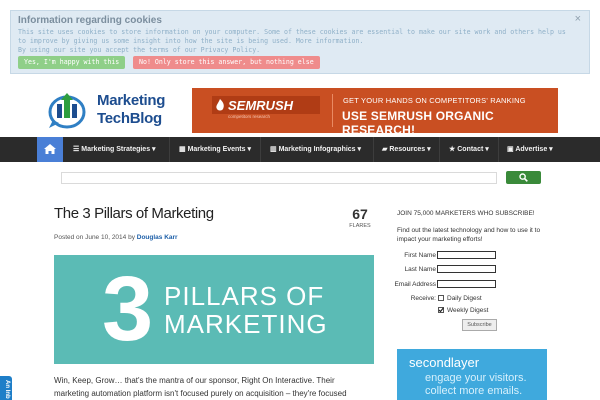 The image size is (600, 400). Describe the element at coordinates (420, 269) in the screenshot. I see `last-name-label: Last Name` at that location.